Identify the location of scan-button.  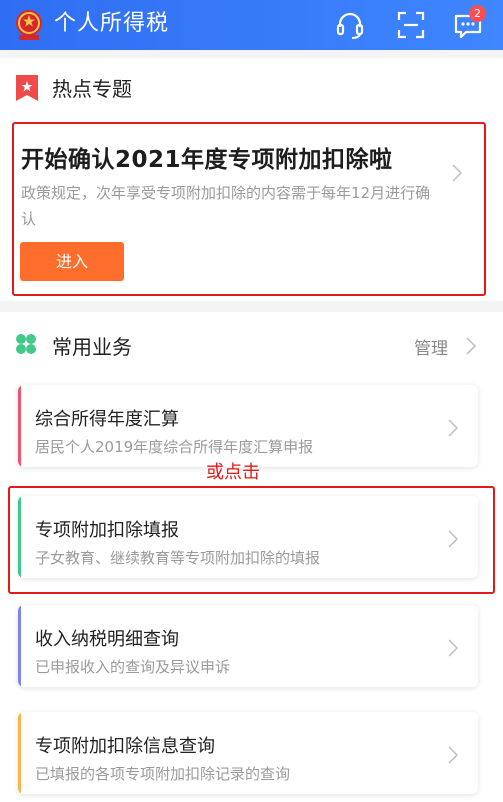
(411, 25).